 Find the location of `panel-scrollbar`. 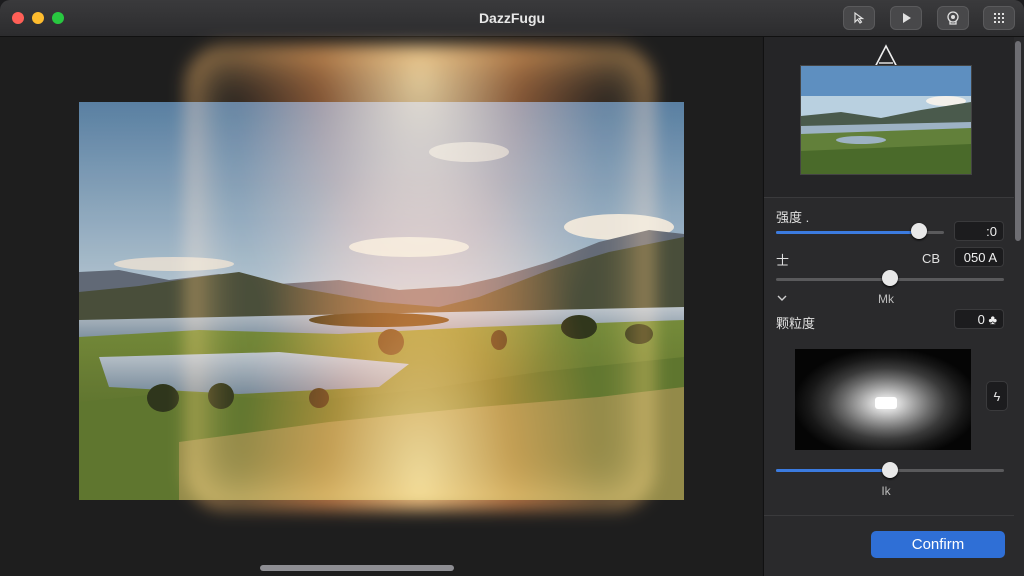

panel-scrollbar is located at coordinates (1018, 141).